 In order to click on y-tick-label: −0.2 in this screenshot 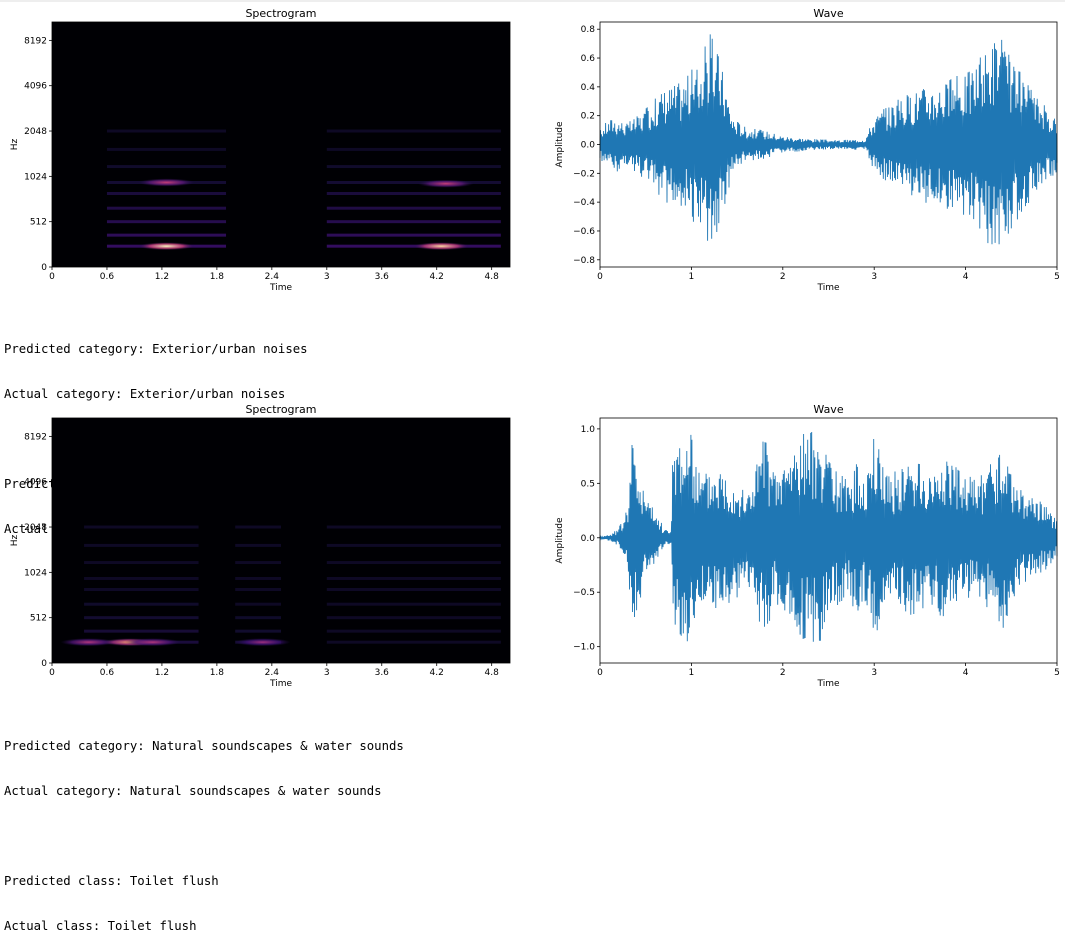, I will do `click(584, 174)`.